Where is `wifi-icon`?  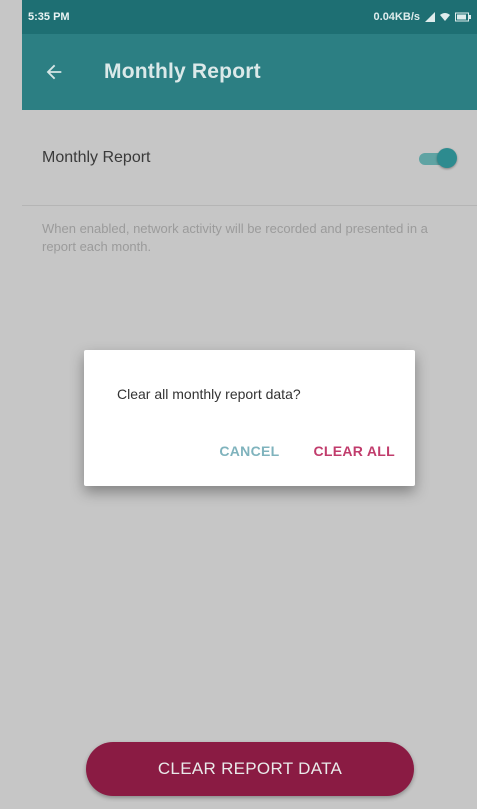 wifi-icon is located at coordinates (445, 17).